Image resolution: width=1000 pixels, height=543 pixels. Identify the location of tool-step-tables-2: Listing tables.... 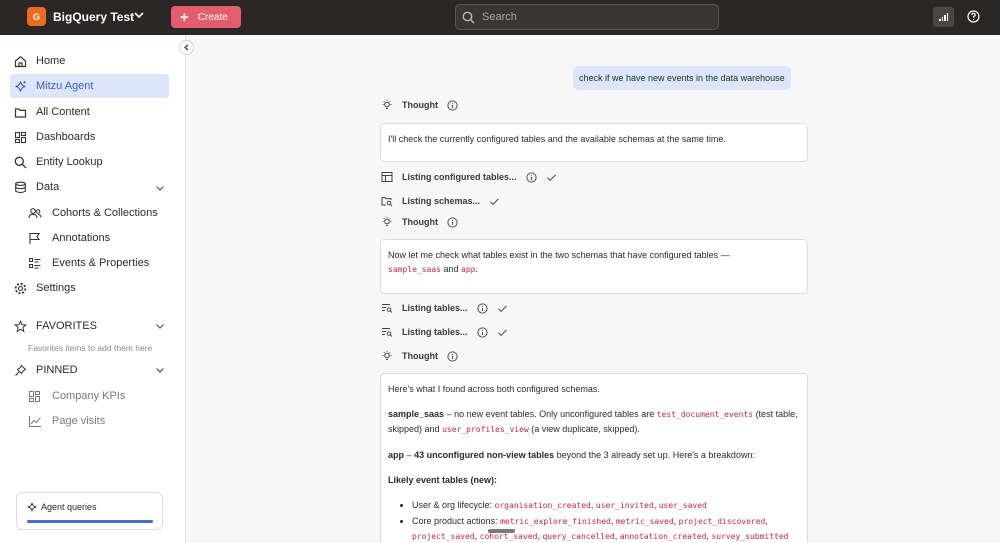
(444, 332).